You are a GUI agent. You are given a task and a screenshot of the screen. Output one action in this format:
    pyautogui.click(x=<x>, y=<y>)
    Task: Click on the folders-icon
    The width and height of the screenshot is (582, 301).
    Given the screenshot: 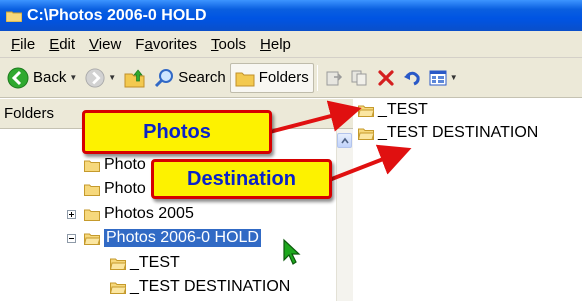 What is the action you would take?
    pyautogui.click(x=245, y=79)
    